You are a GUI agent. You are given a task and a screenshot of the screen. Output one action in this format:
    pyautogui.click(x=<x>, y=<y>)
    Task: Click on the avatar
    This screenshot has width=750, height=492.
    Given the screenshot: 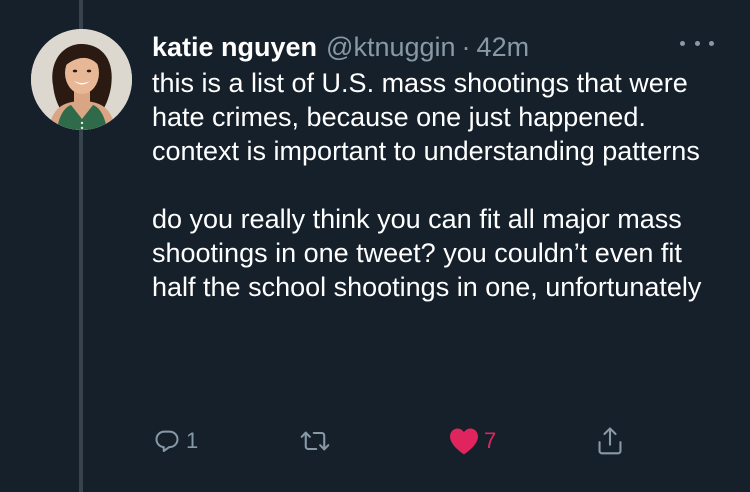 What is the action you would take?
    pyautogui.click(x=81, y=79)
    